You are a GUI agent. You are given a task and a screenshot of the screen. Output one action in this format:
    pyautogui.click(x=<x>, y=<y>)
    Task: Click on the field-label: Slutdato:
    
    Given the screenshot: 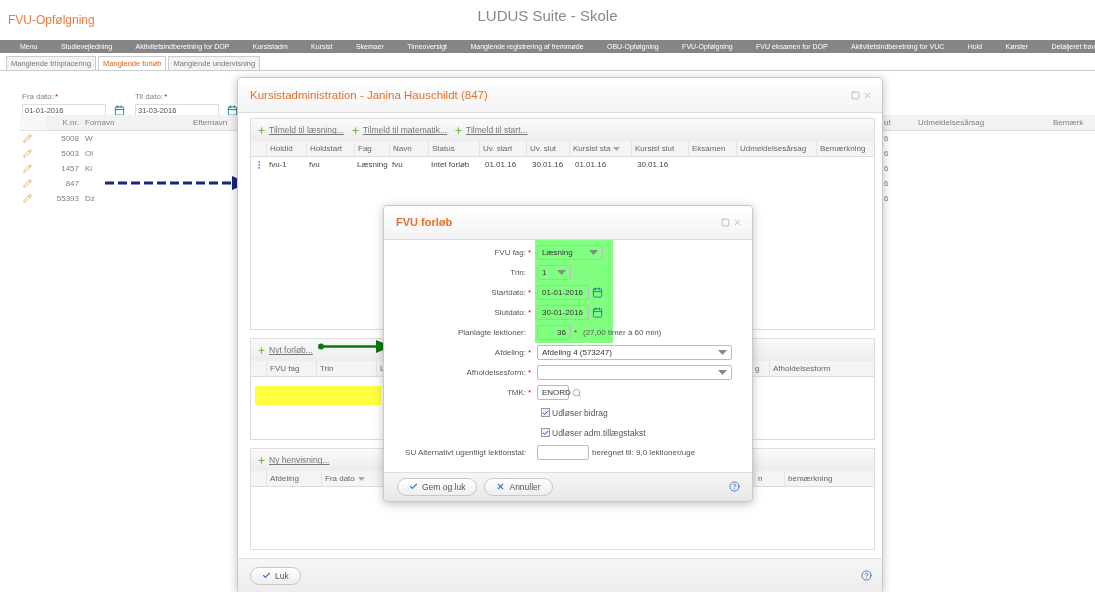 What is the action you would take?
    pyautogui.click(x=510, y=313)
    